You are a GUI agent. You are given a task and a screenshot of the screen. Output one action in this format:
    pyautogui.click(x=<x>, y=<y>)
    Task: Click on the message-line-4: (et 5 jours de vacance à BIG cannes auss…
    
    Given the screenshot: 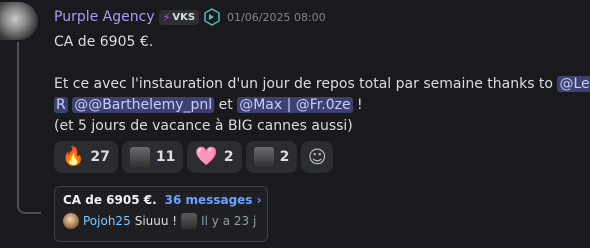 What is the action you would take?
    pyautogui.click(x=203, y=126)
    